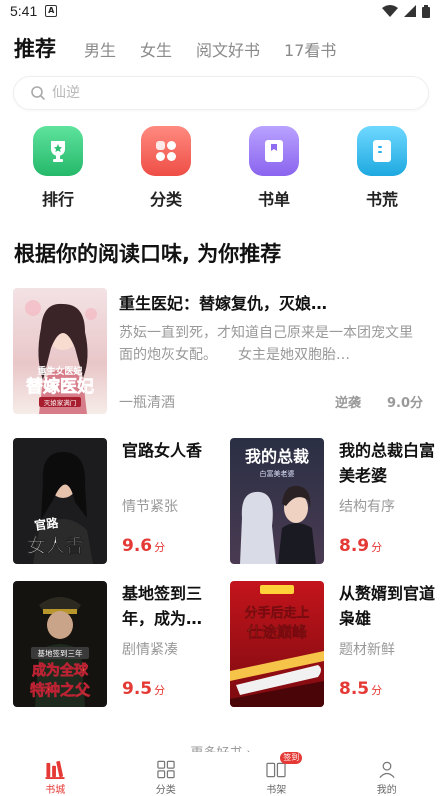 Image resolution: width=442 pixels, height=796 pixels. Describe the element at coordinates (277, 456) in the screenshot. I see `cover-title-text: 我的总裁` at that location.